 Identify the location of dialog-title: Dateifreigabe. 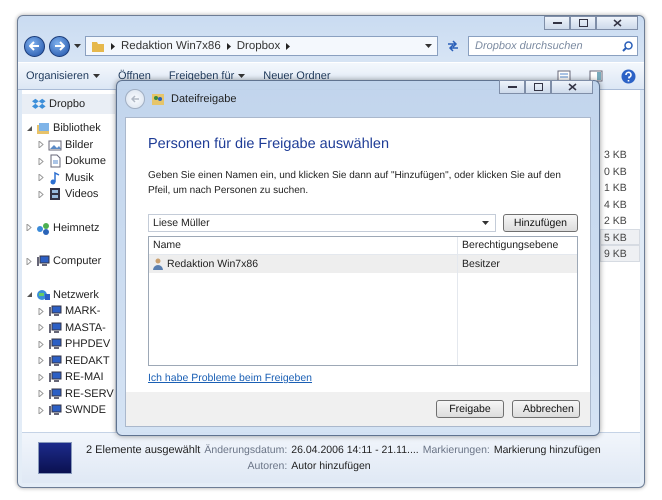
(203, 99).